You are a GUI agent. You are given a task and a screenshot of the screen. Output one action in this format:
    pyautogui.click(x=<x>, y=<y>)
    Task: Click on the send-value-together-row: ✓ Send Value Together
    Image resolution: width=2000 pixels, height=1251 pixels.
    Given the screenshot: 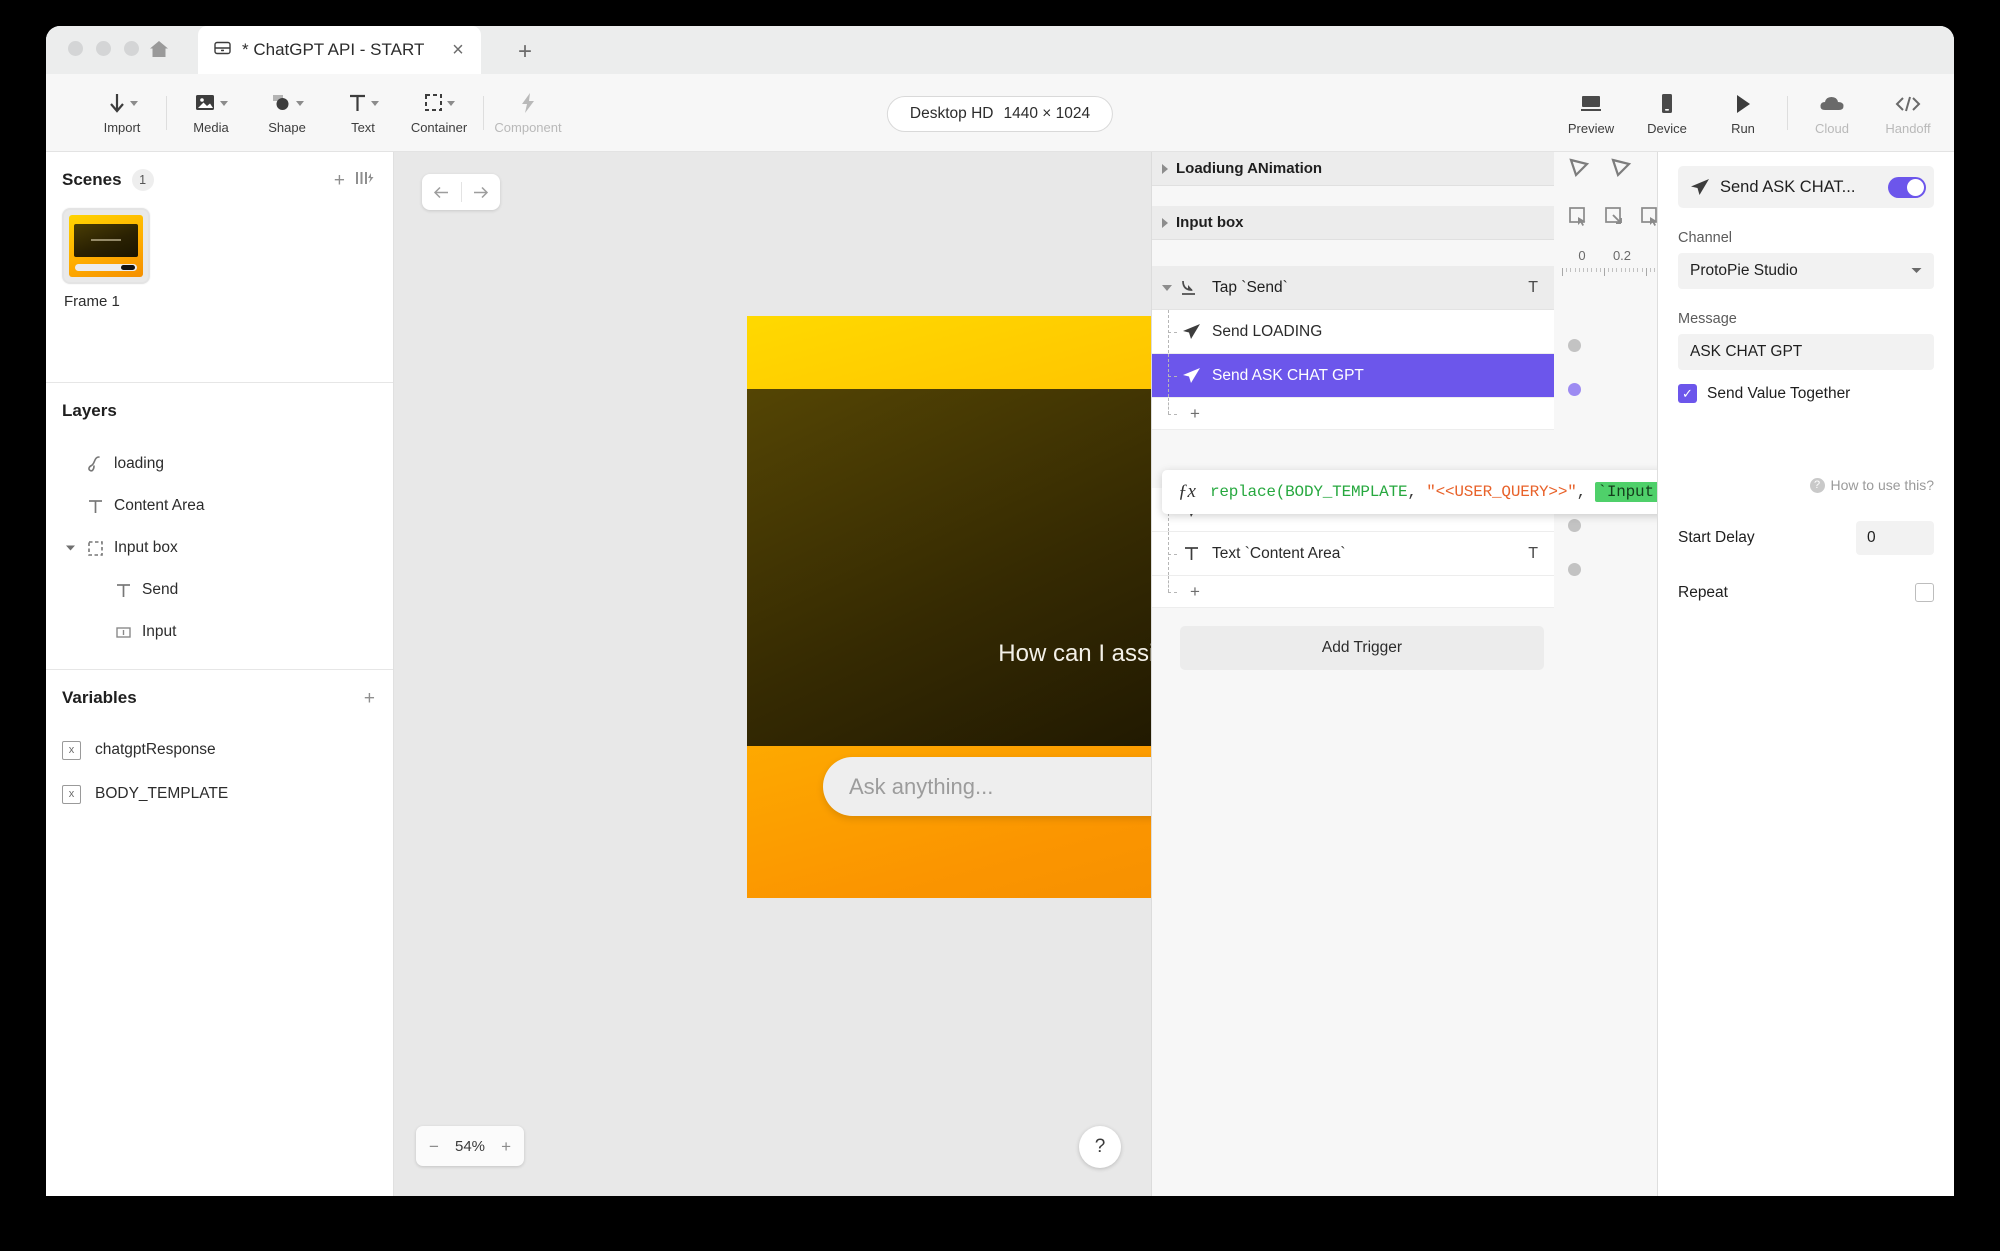 What is the action you would take?
    pyautogui.click(x=1806, y=393)
    